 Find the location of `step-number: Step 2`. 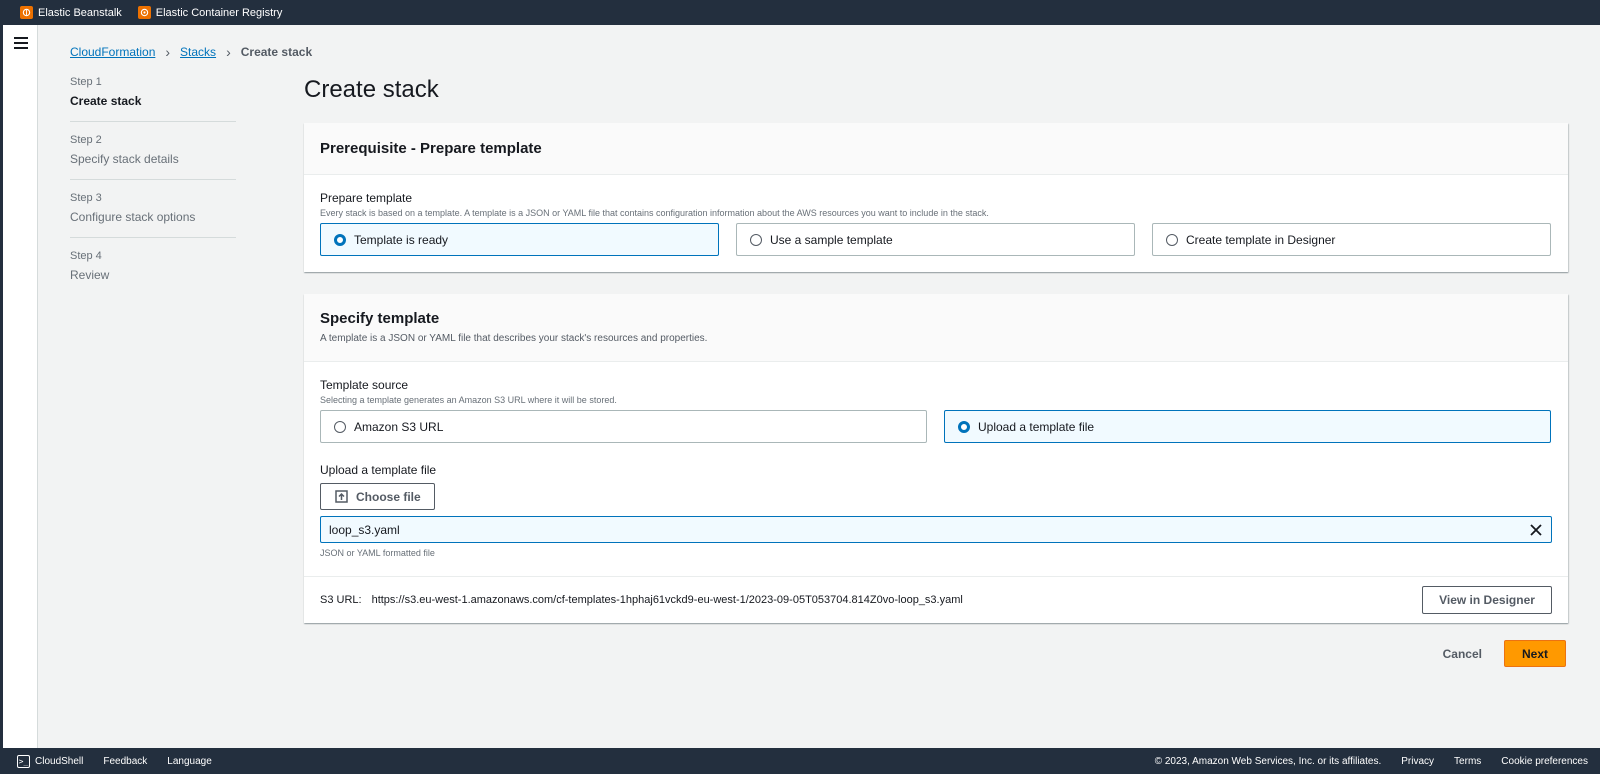

step-number: Step 2 is located at coordinates (86, 140).